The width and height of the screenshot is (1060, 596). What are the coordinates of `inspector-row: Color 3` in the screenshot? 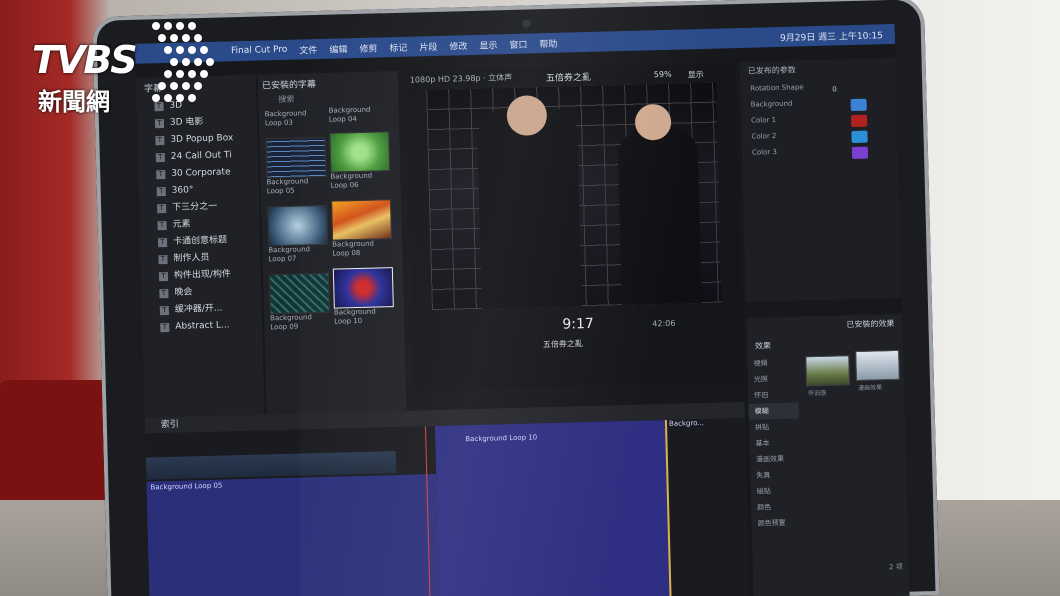 It's located at (820, 151).